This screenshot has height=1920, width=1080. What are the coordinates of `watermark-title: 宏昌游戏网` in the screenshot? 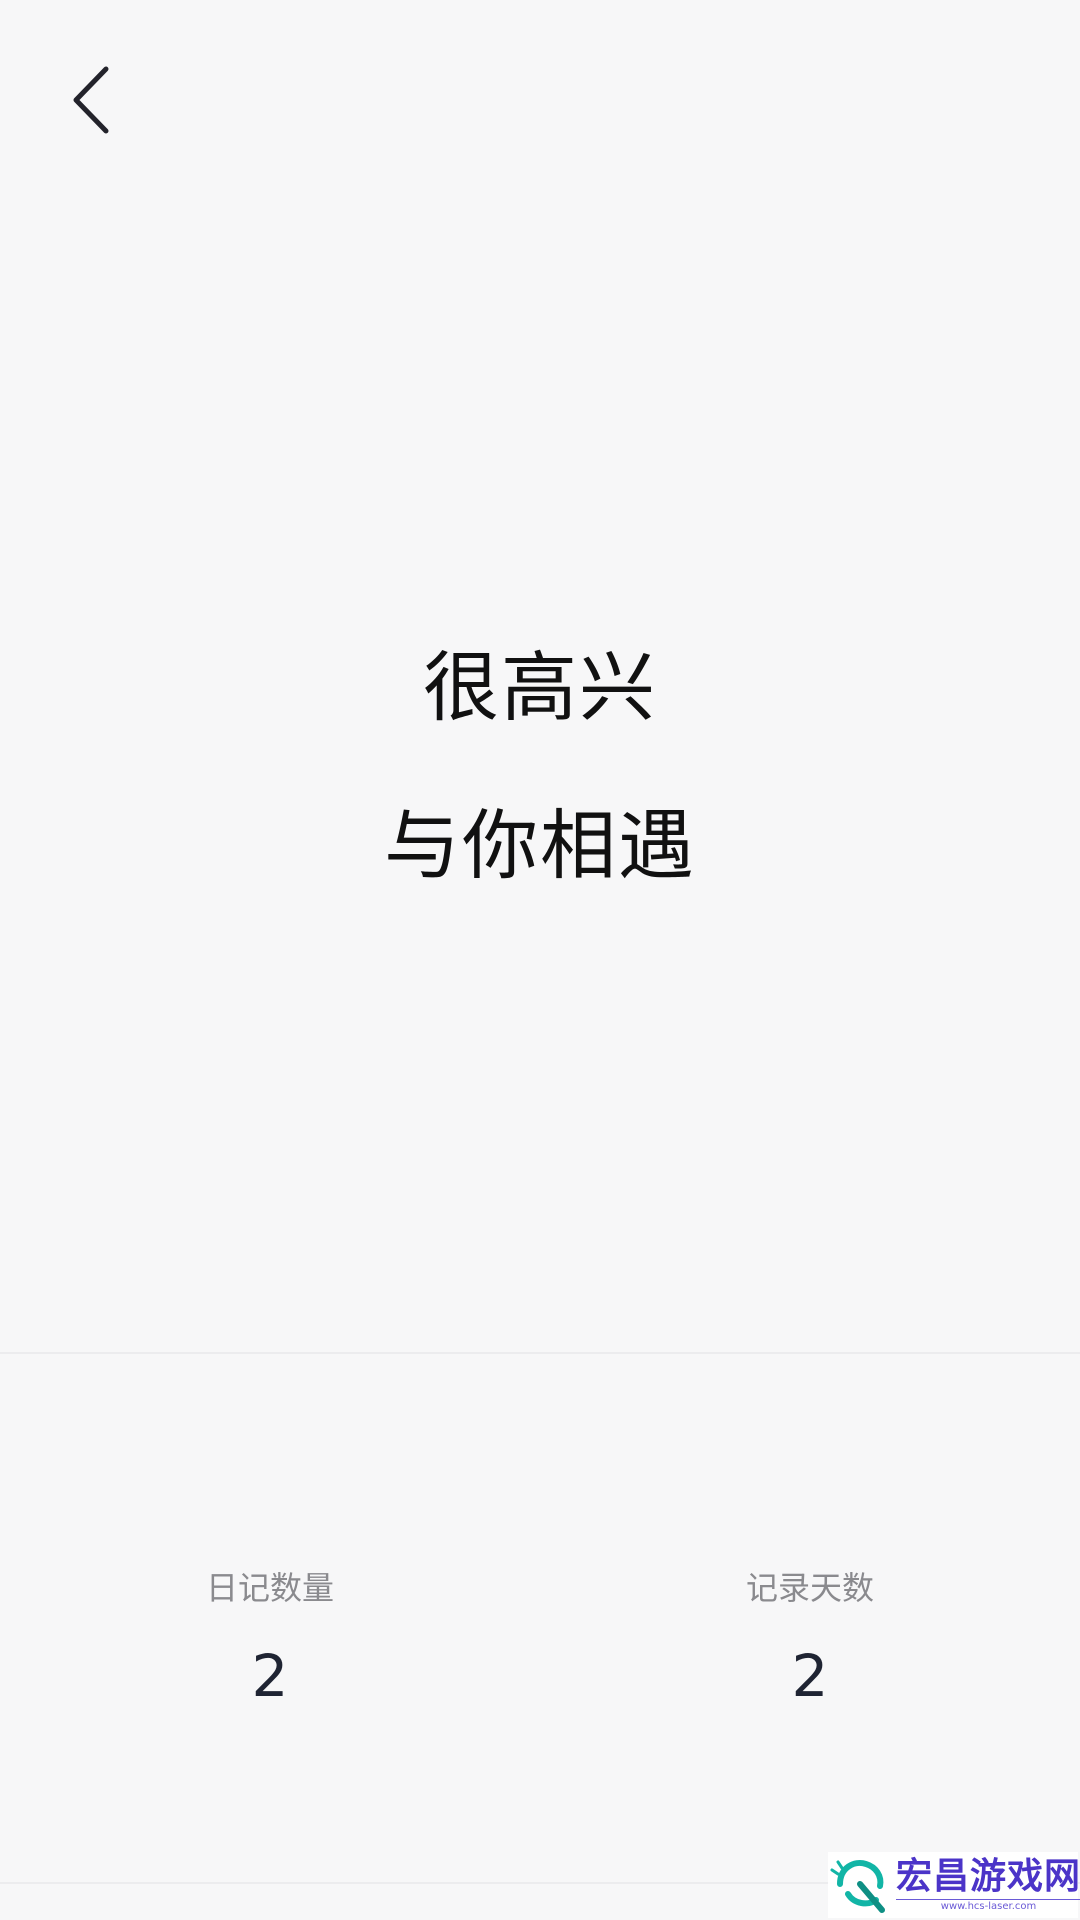 It's located at (988, 1876).